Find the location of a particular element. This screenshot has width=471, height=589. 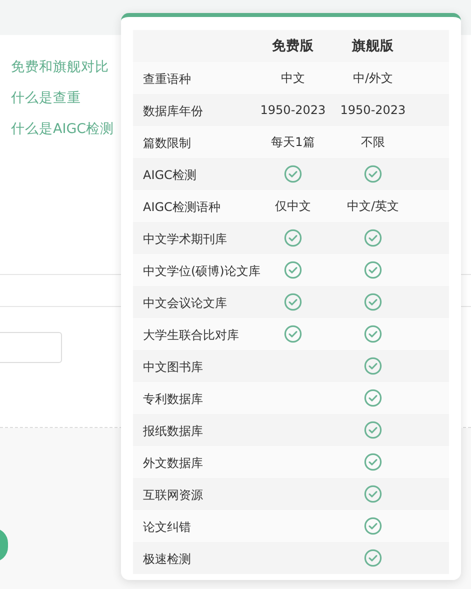

row-label: 中文学位(硕博)论文库 is located at coordinates (201, 271).